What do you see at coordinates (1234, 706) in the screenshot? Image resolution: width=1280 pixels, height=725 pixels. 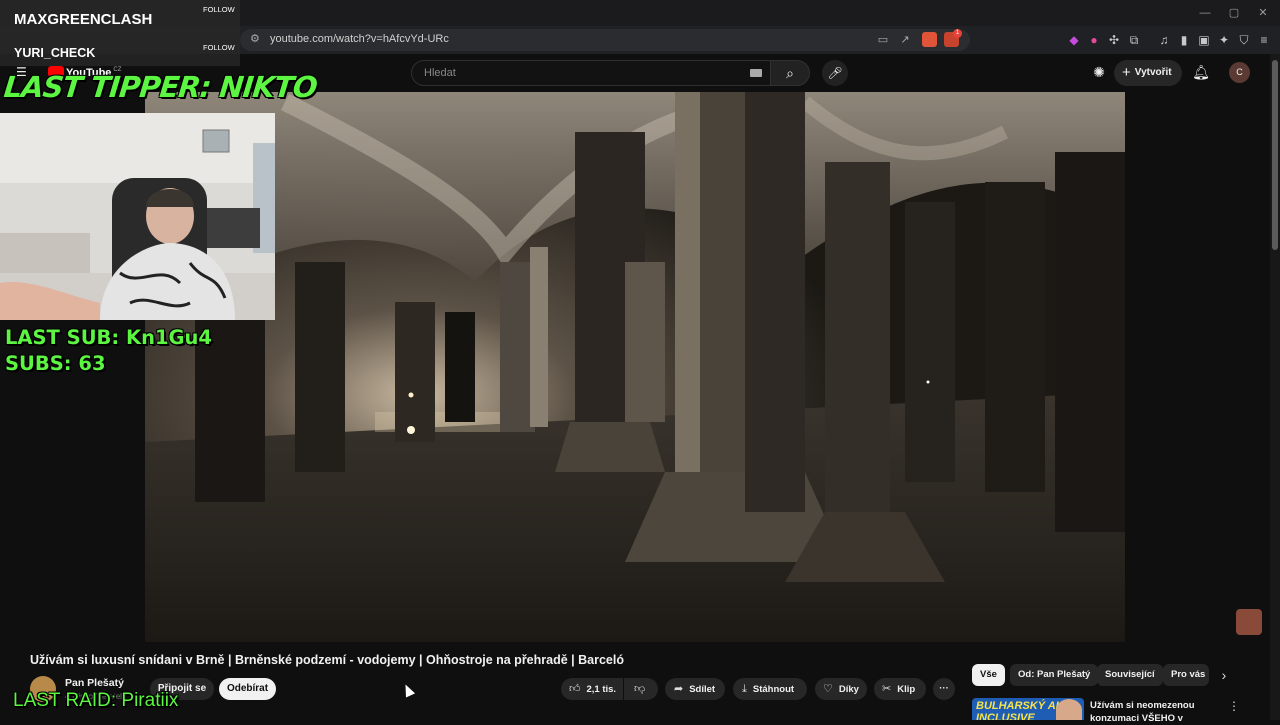 I see `recommended-more-icon: ⋮` at bounding box center [1234, 706].